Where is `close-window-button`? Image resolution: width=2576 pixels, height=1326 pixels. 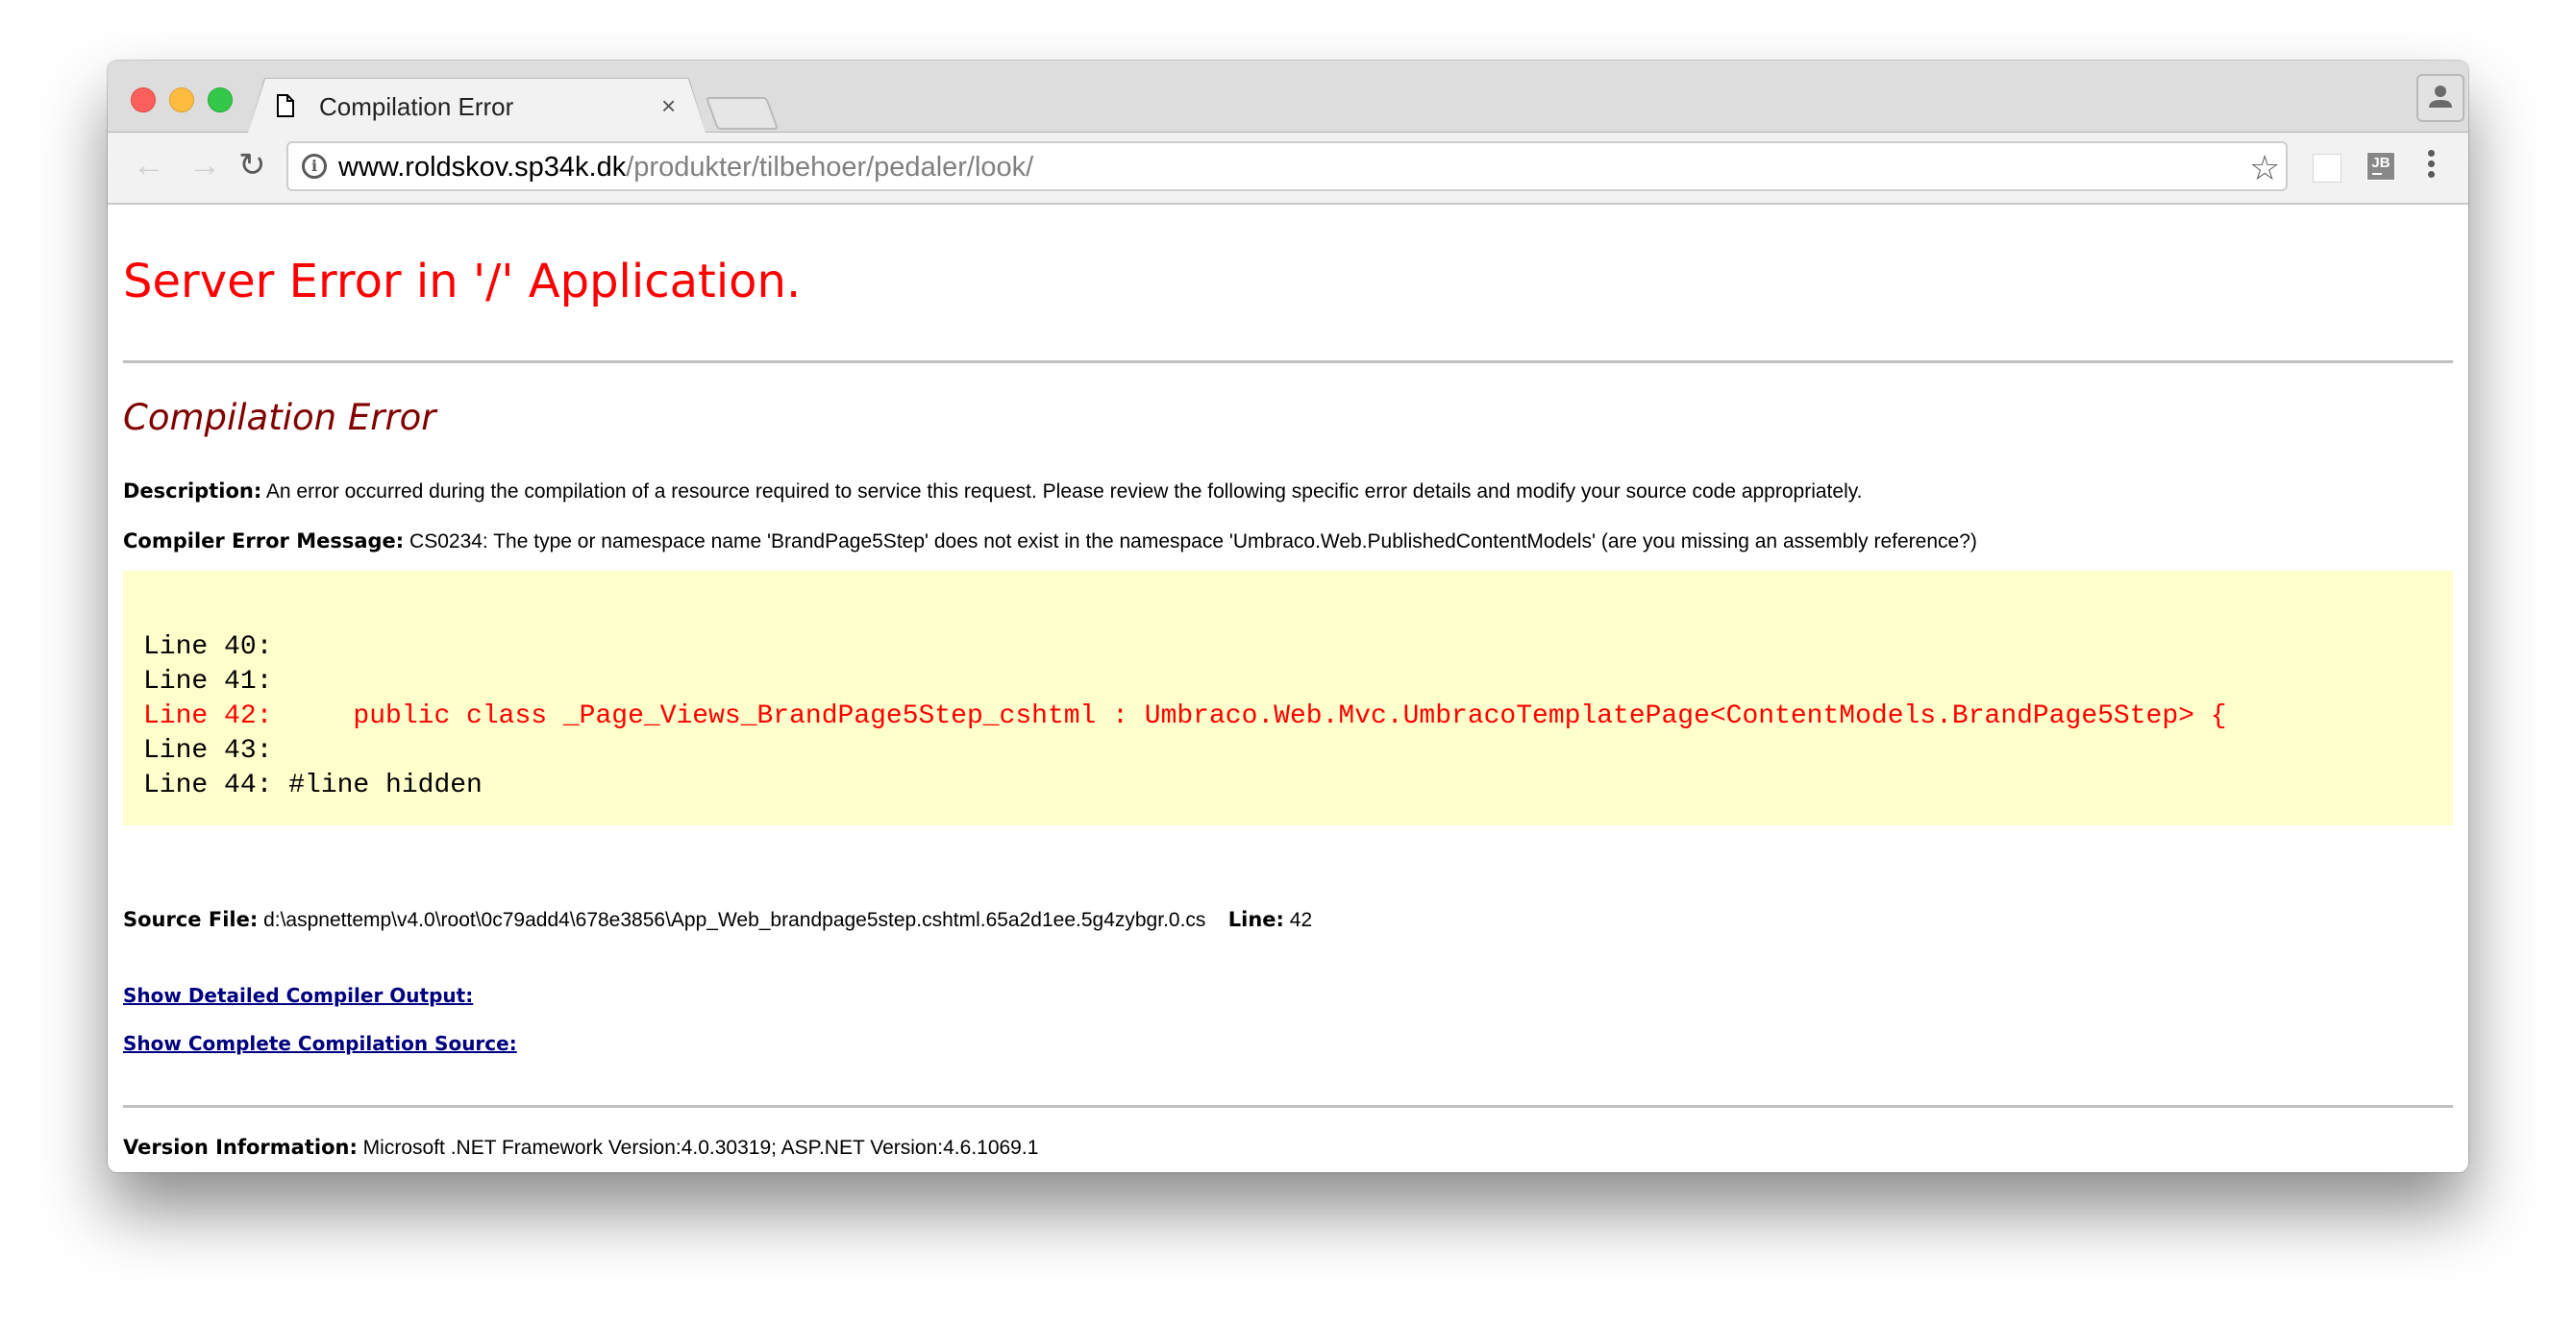 close-window-button is located at coordinates (143, 99).